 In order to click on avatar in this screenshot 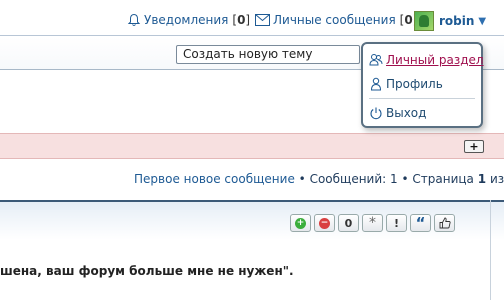, I will do `click(424, 21)`.